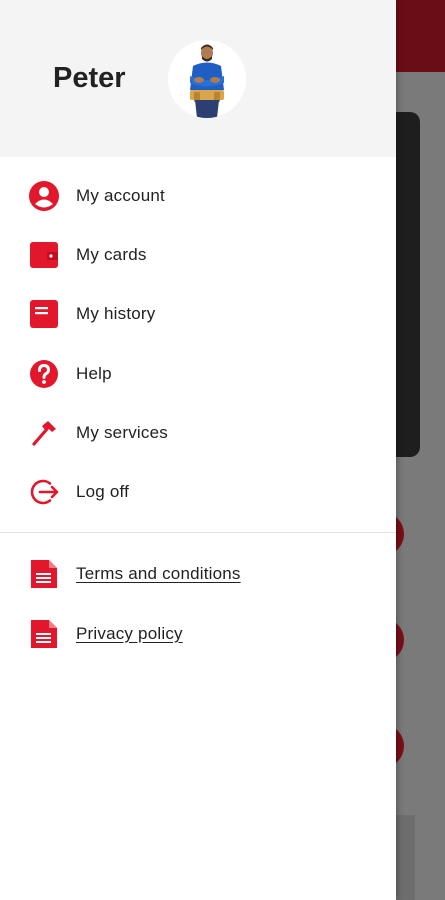 The height and width of the screenshot is (900, 445). I want to click on menu-item-label: My services, so click(122, 432).